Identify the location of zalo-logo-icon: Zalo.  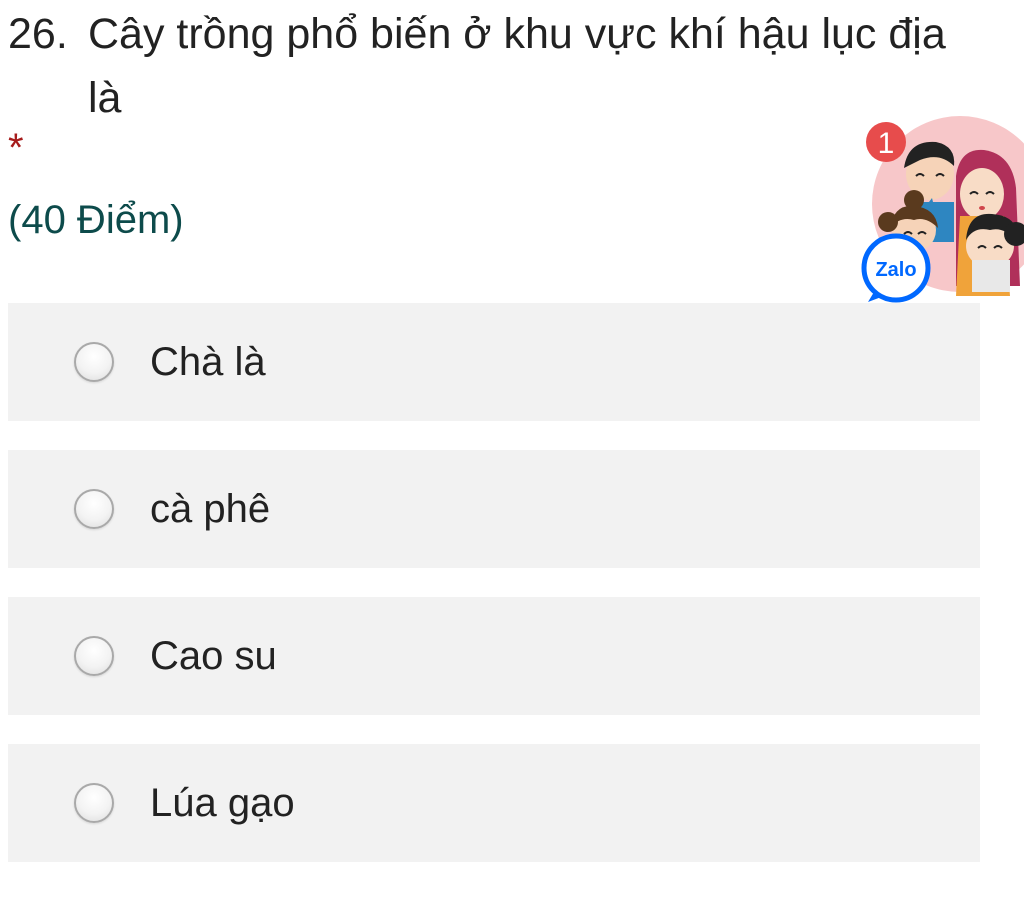
(896, 268).